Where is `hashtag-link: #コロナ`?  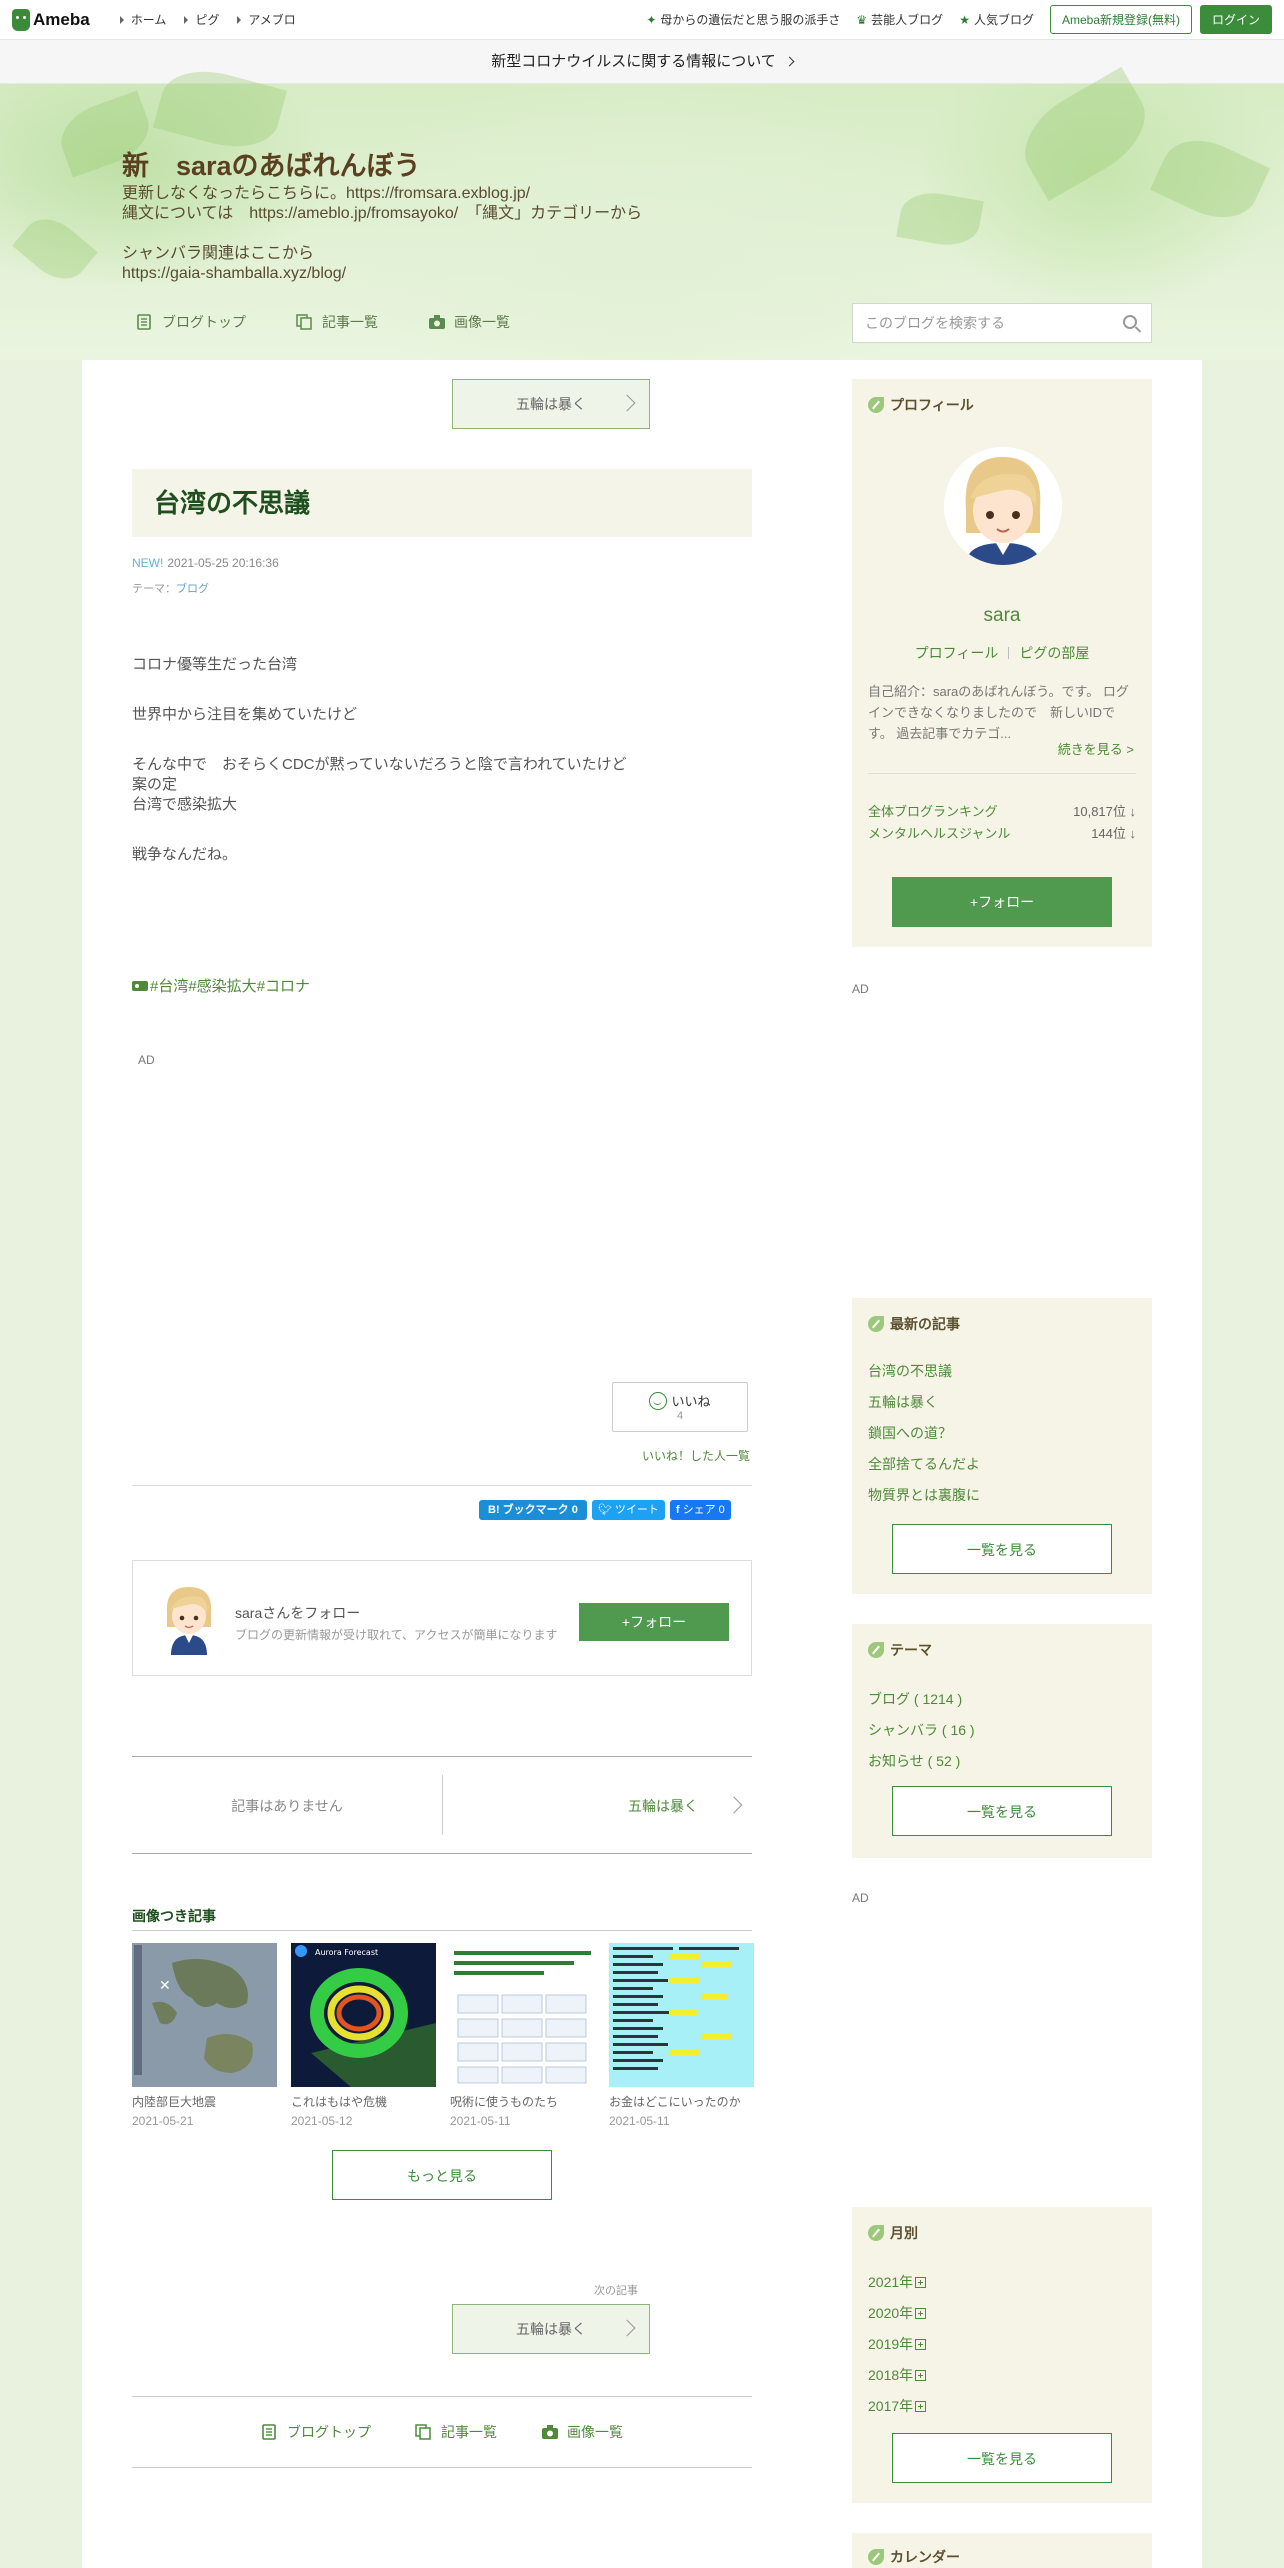 hashtag-link: #コロナ is located at coordinates (283, 985).